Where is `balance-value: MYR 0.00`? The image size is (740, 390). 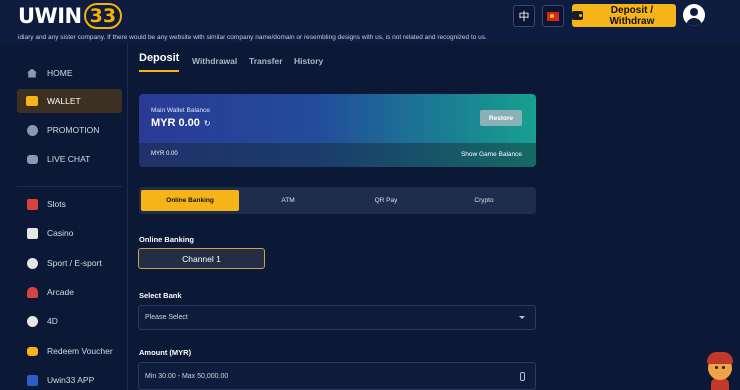
balance-value: MYR 0.00 is located at coordinates (175, 123).